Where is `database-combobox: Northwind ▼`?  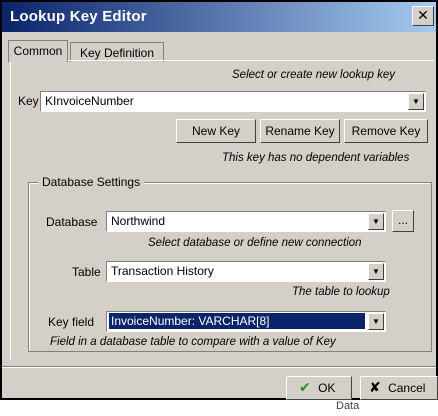
database-combobox: Northwind ▼ is located at coordinates (246, 221).